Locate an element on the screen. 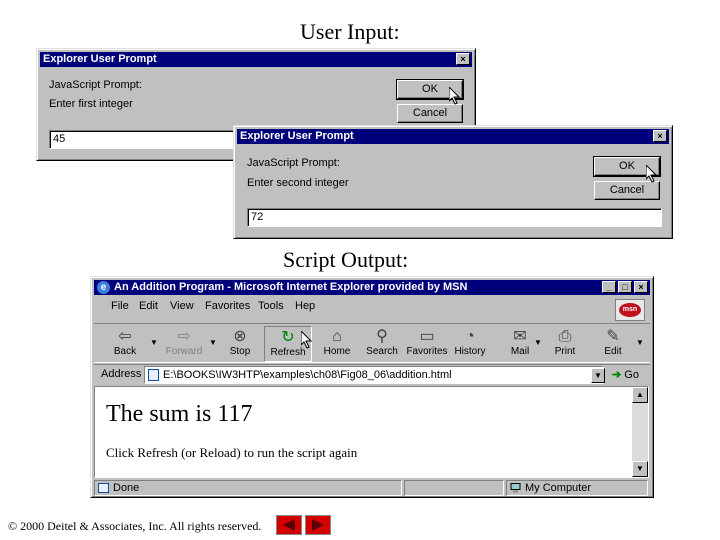  status-bar: Done My Computer is located at coordinates (372, 488).